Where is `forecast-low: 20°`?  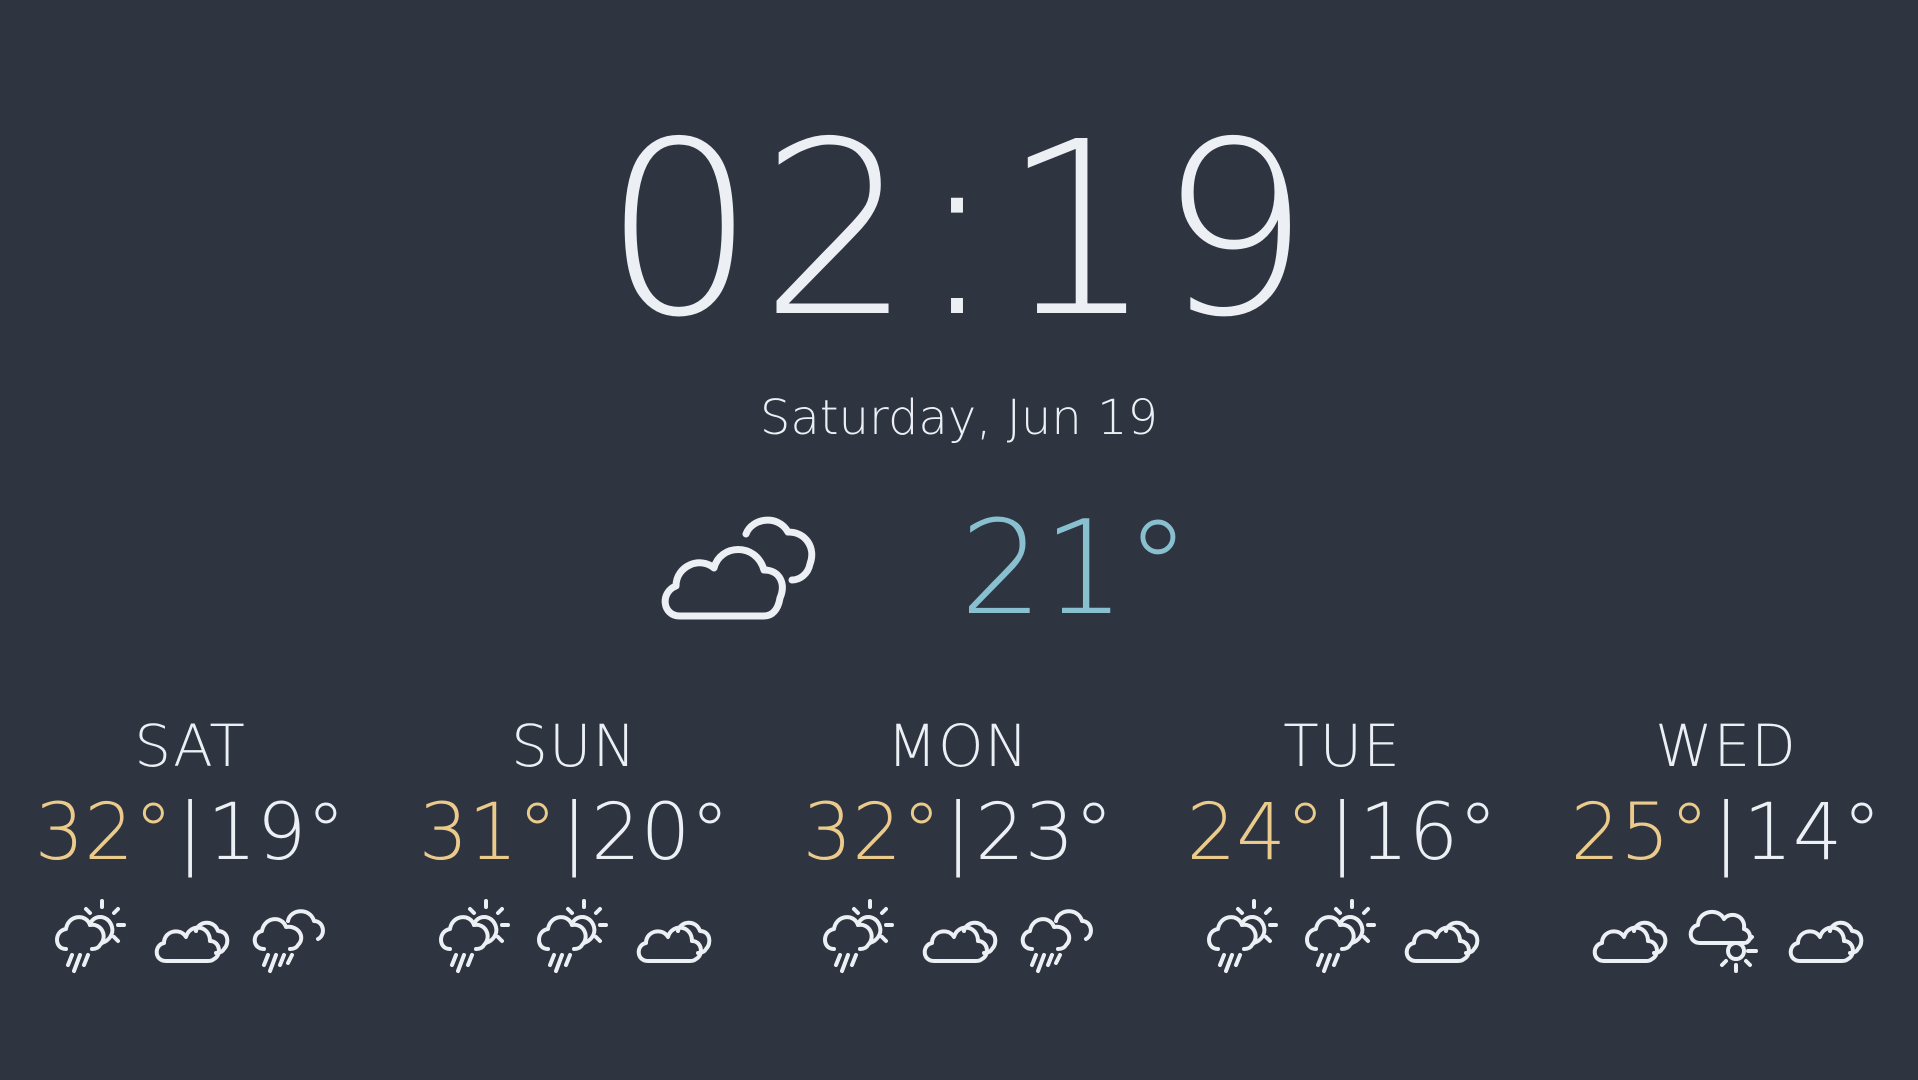 forecast-low: 20° is located at coordinates (660, 833).